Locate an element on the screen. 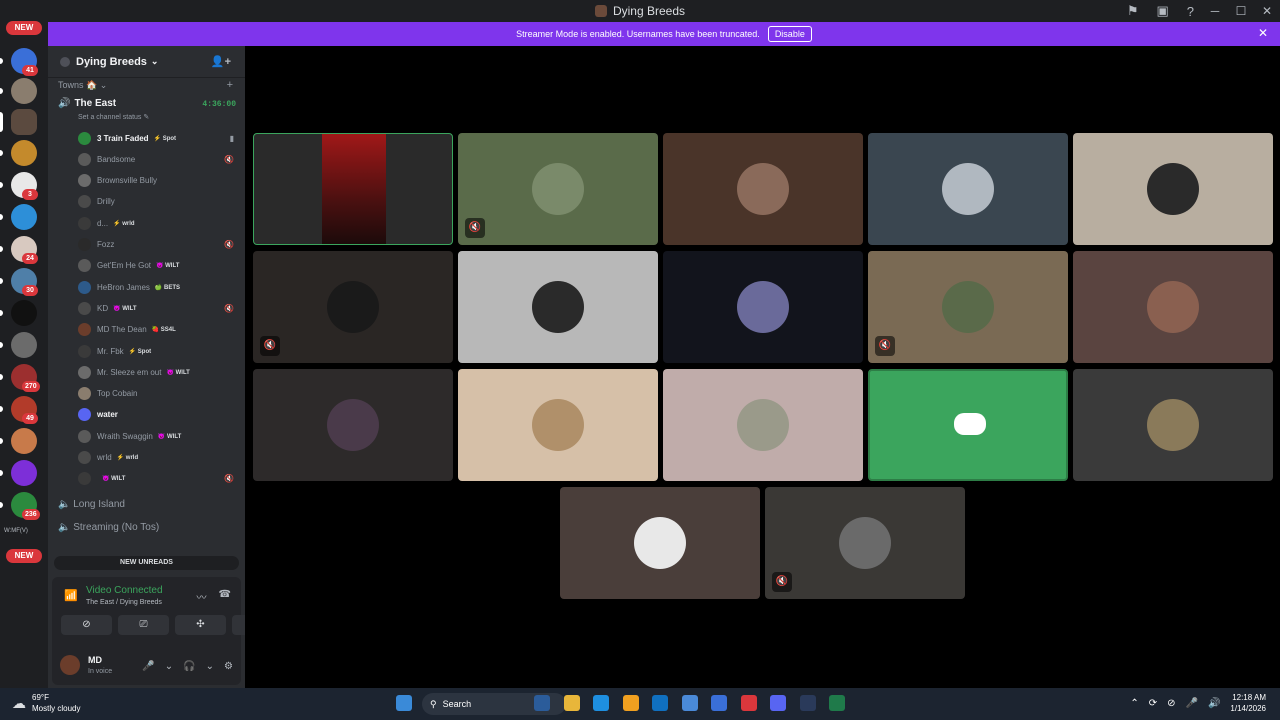  screen-icon: ▣ is located at coordinates (1162, 11).